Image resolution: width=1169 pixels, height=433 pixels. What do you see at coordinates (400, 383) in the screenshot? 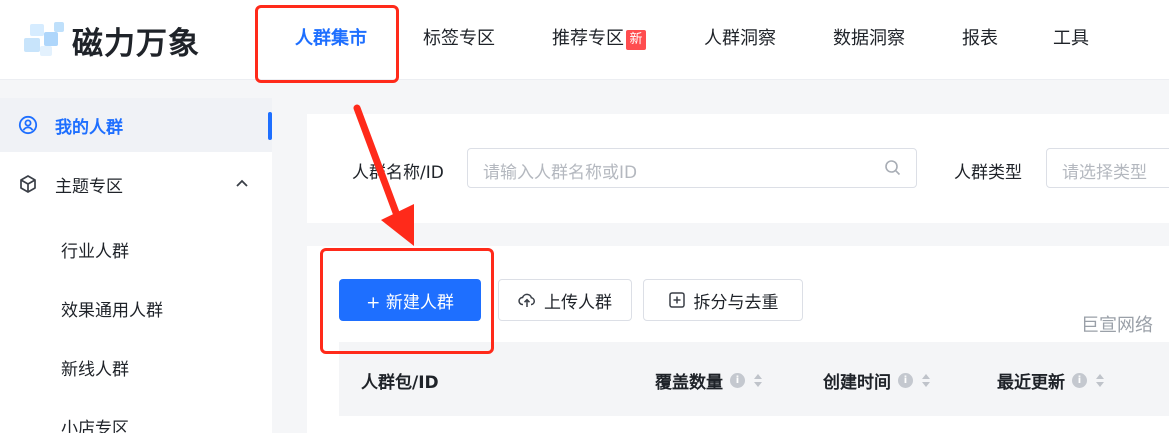
I see `column-label: 人群包/ID` at bounding box center [400, 383].